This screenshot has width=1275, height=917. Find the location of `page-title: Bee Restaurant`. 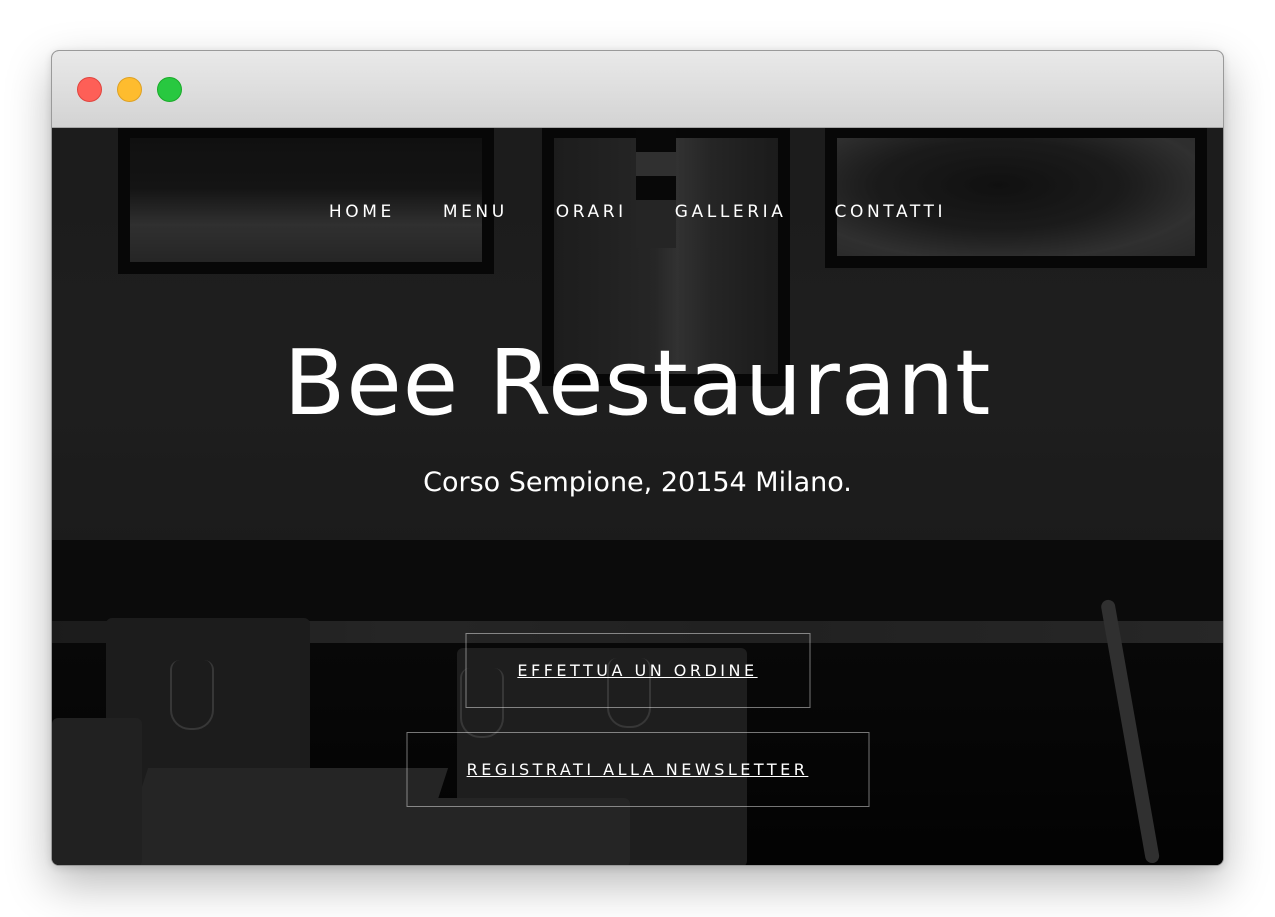

page-title: Bee Restaurant is located at coordinates (637, 383).